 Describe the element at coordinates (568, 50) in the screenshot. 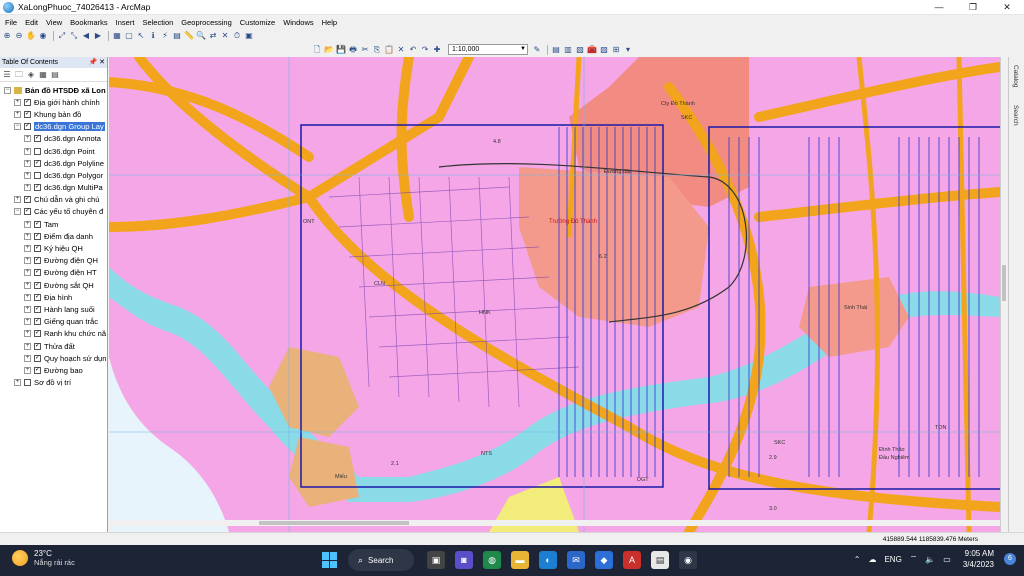

I see `catalog-icon: ▥` at that location.